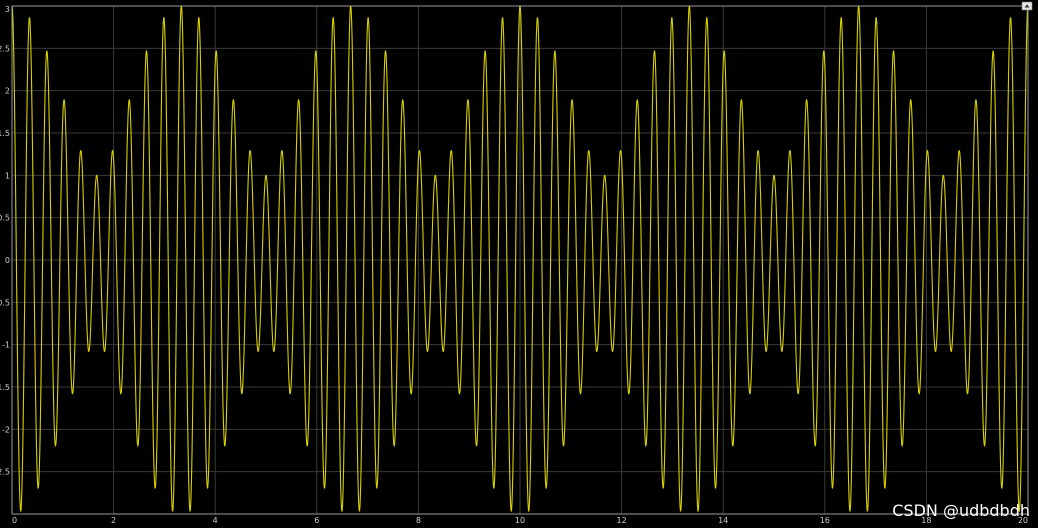  Describe the element at coordinates (113, 520) in the screenshot. I see `x-tick-label: 2` at that location.